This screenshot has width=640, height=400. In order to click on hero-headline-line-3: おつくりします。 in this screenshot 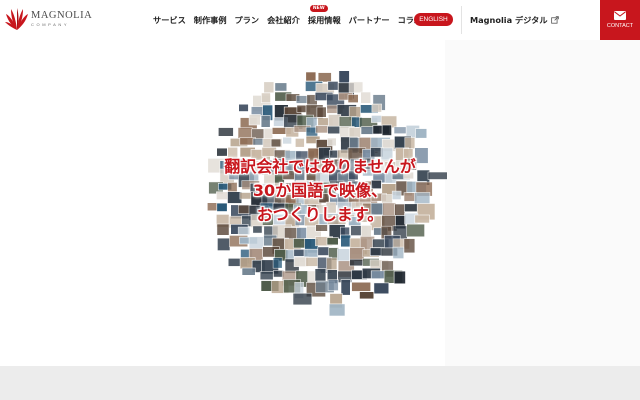, I will do `click(320, 214)`.